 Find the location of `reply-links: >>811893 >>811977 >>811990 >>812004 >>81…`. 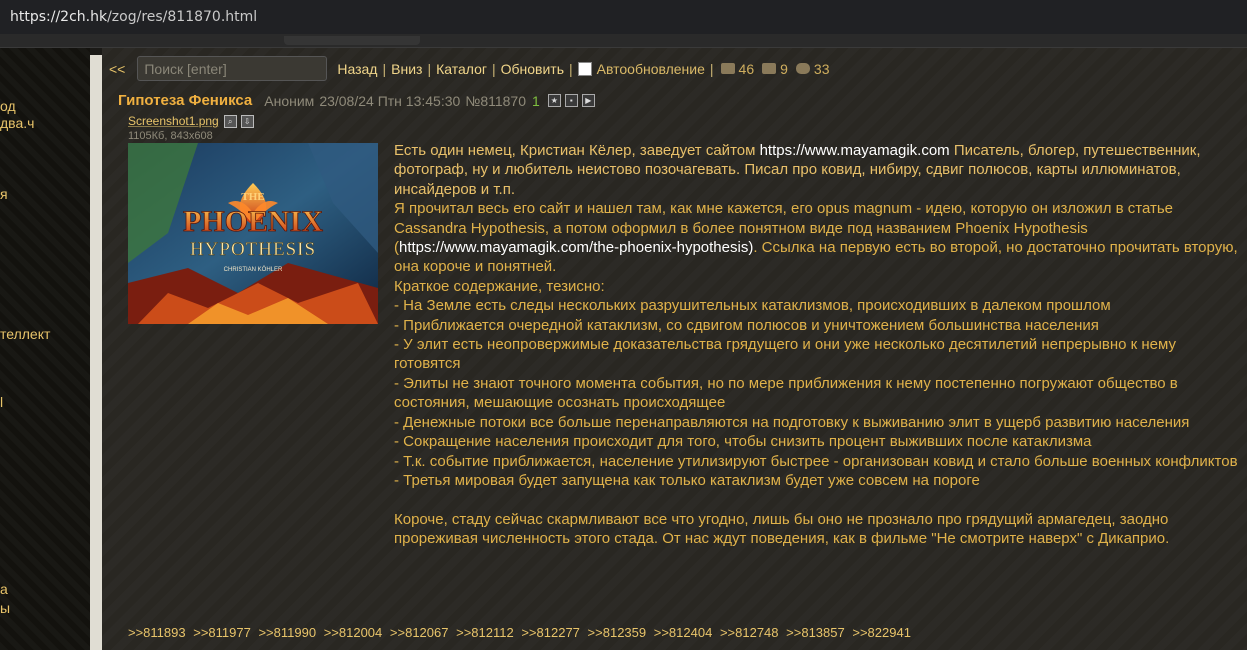

reply-links: >>811893 >>811977 >>811990 >>812004 >>81… is located at coordinates (521, 632).